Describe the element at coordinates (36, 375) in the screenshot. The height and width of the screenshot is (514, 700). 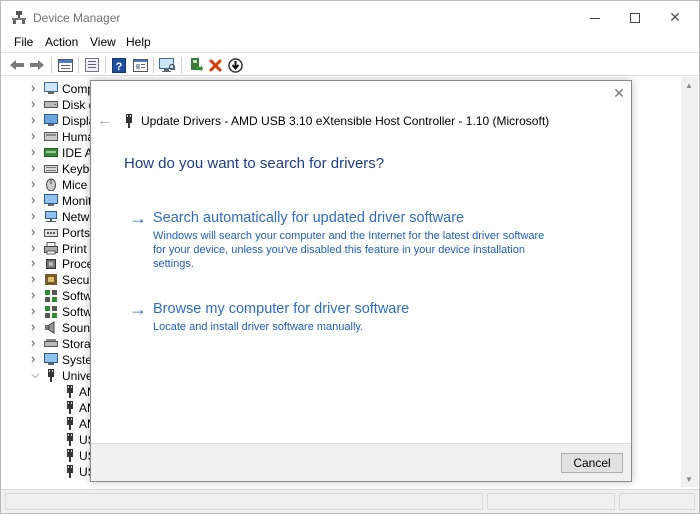
I see `chevron-down-icon: ⌵` at that location.